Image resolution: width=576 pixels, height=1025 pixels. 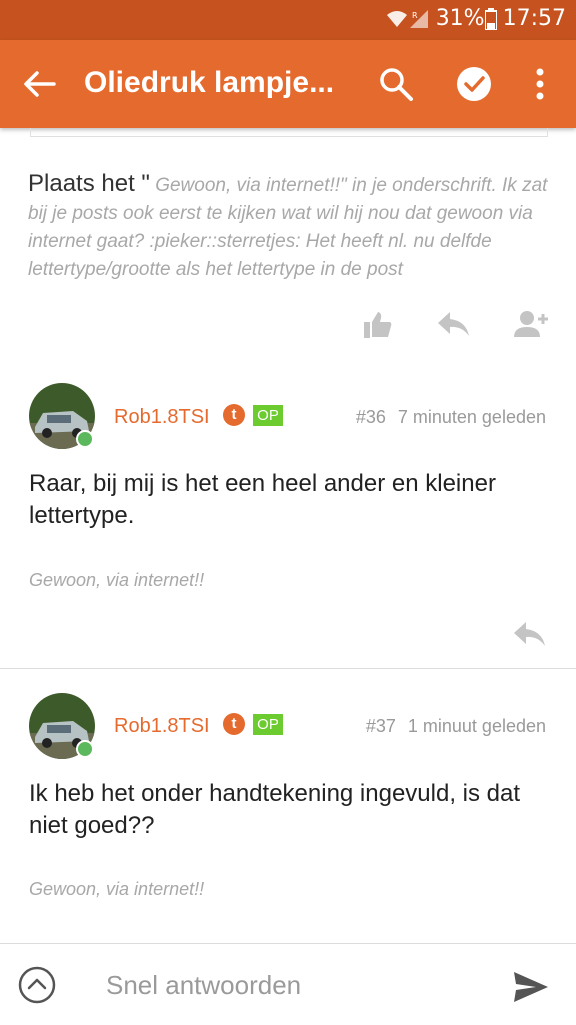 What do you see at coordinates (380, 726) in the screenshot?
I see `post-number: #37` at bounding box center [380, 726].